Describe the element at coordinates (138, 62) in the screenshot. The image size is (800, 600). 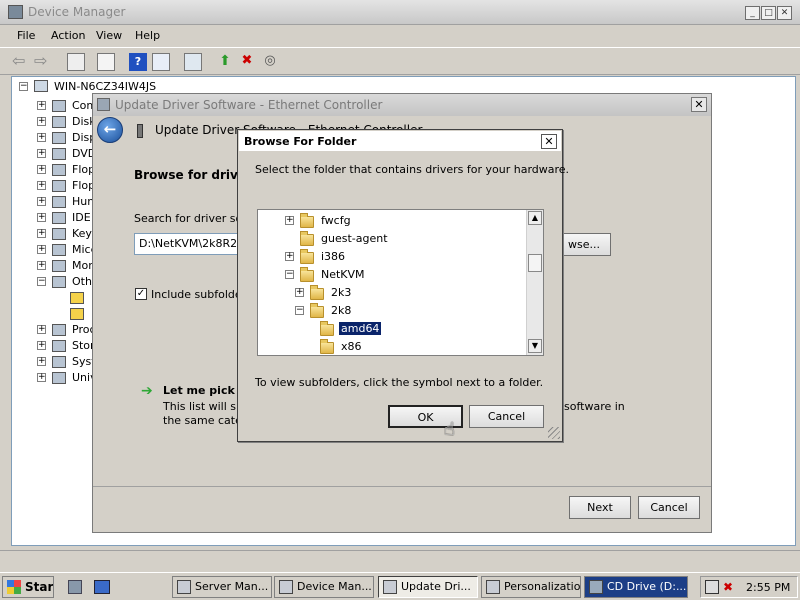
I see `help-icon: ?` at that location.